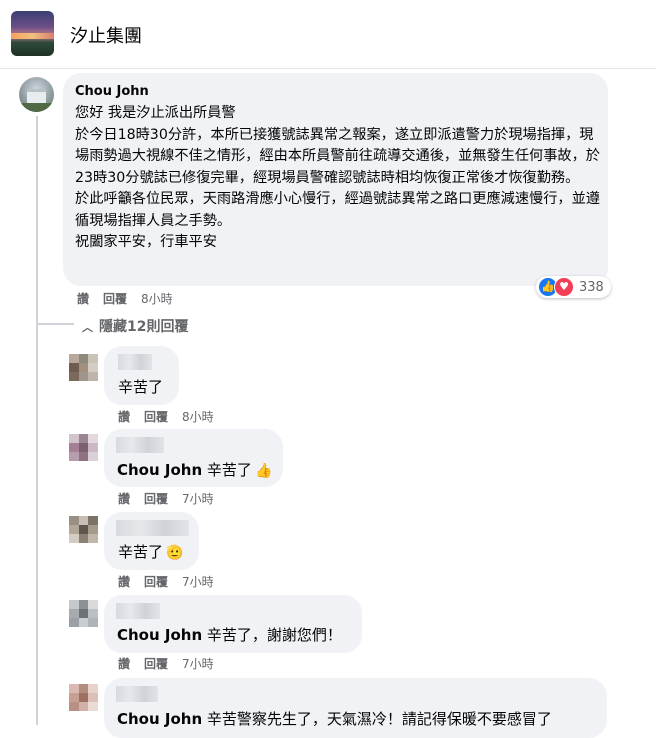 The image size is (656, 738). I want to click on thumbs-up-icon: 👍, so click(263, 471).